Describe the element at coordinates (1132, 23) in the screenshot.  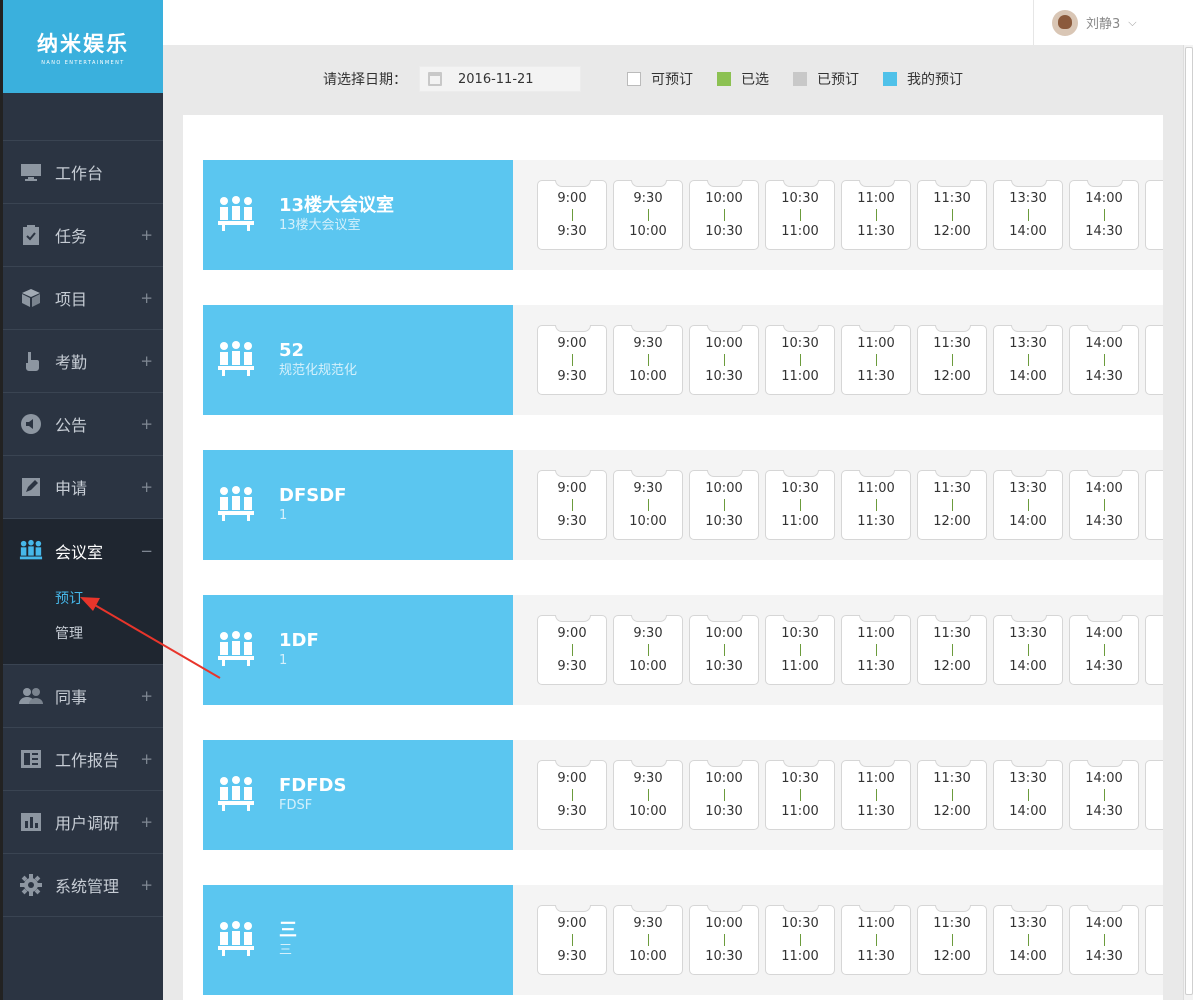
I see `chevron-down-icon: ⌵` at that location.